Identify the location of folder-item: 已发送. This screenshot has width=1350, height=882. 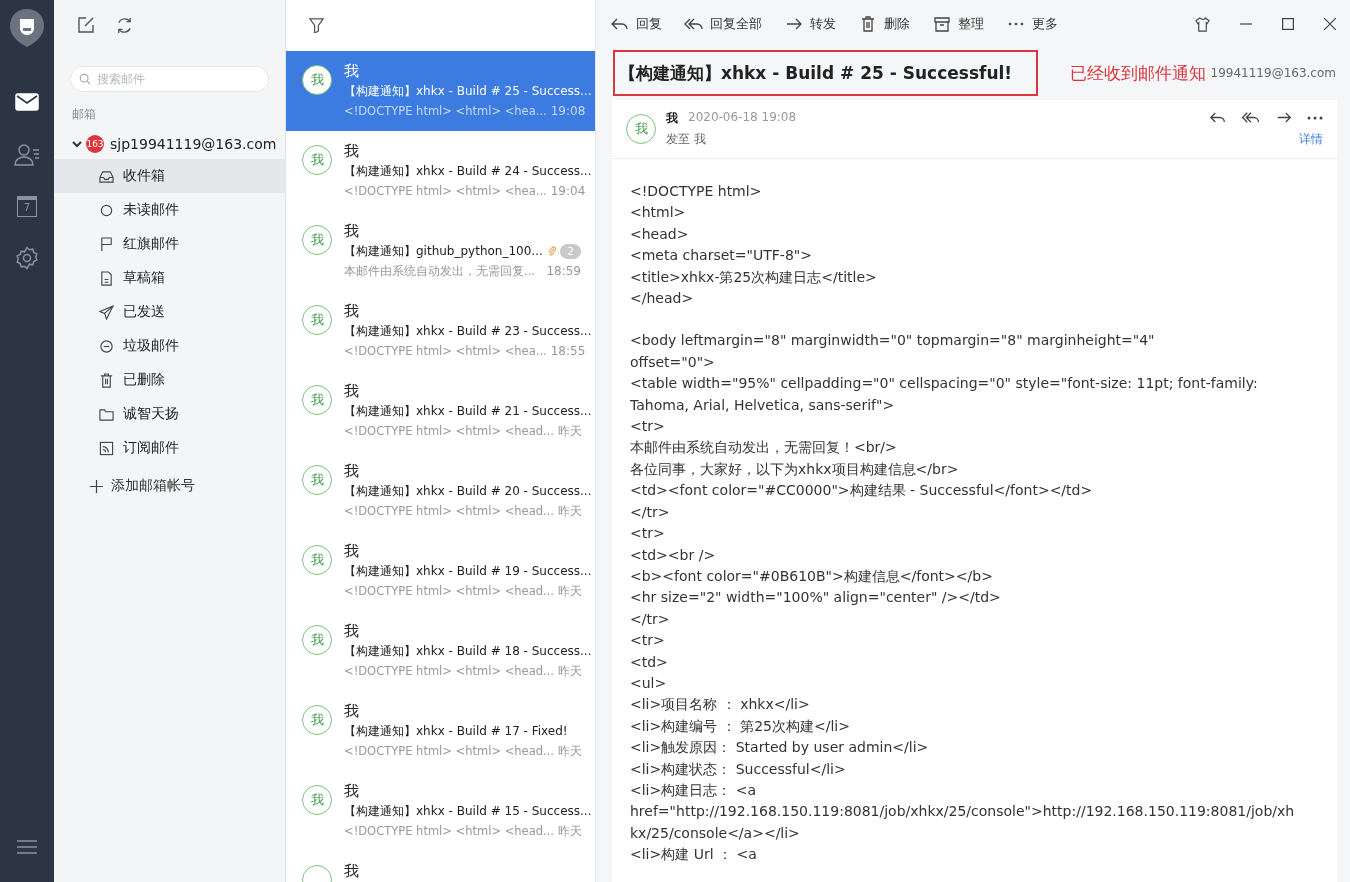
(169, 312).